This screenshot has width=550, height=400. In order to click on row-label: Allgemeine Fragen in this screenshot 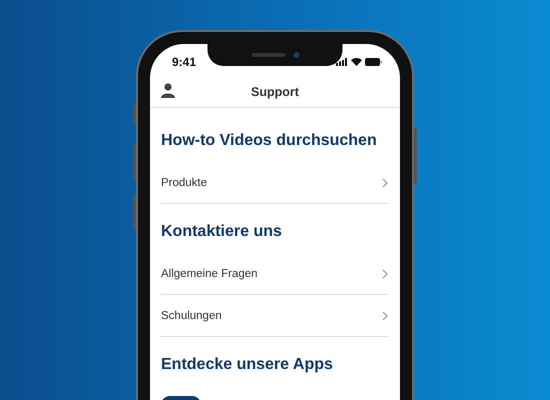, I will do `click(209, 274)`.